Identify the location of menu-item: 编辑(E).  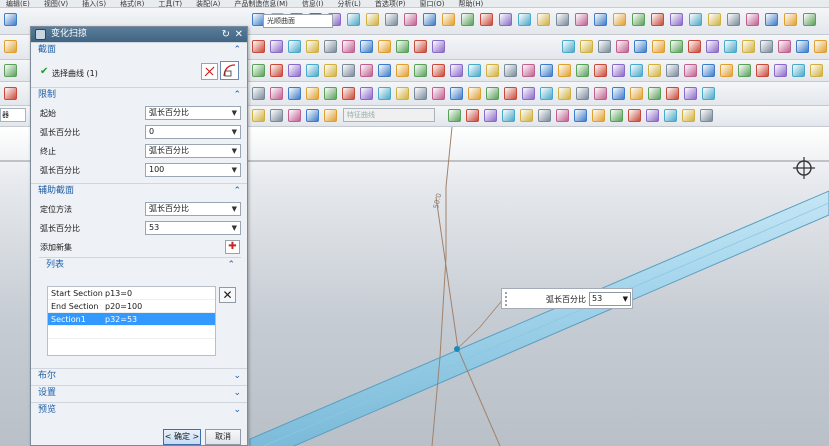
(18, 3).